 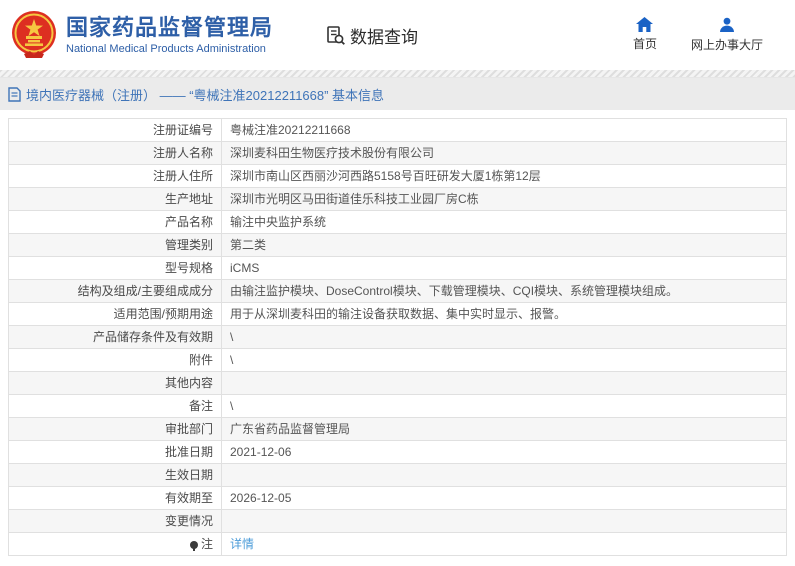 I want to click on row-label: 审批部门, so click(x=115, y=429).